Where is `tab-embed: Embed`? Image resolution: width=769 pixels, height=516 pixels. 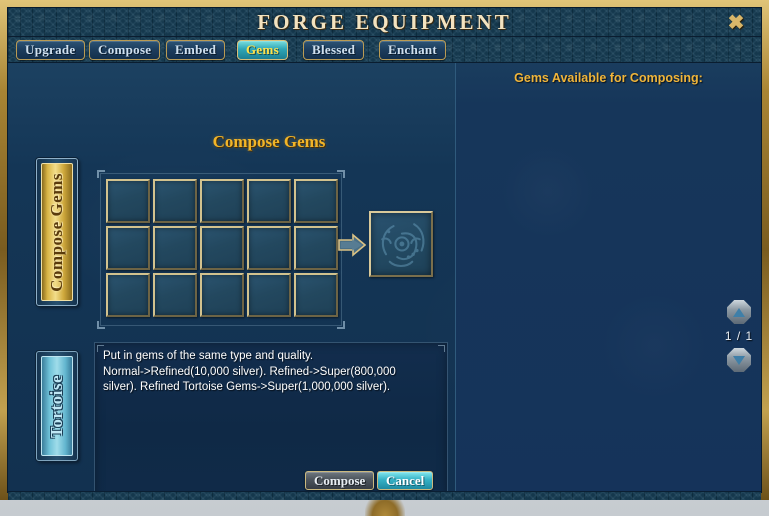 tab-embed: Embed is located at coordinates (196, 50).